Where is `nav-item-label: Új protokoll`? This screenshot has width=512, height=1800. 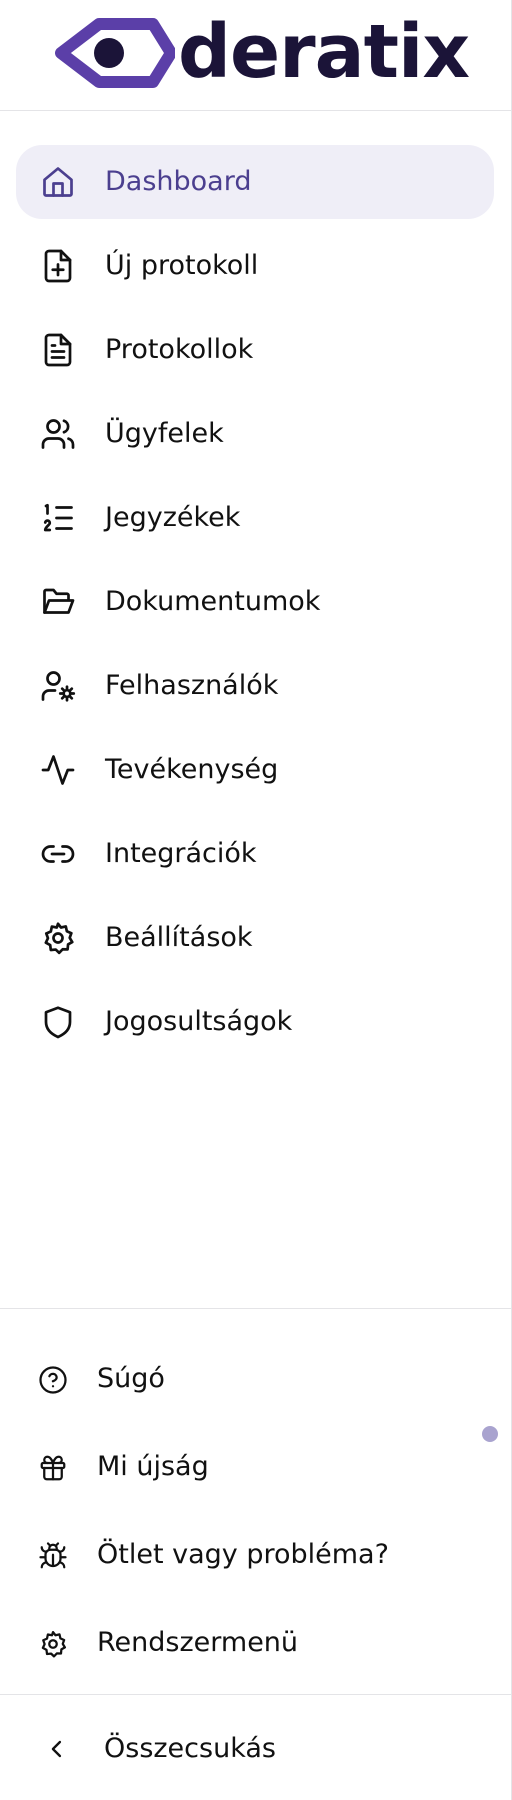
nav-item-label: Új protokoll is located at coordinates (182, 265).